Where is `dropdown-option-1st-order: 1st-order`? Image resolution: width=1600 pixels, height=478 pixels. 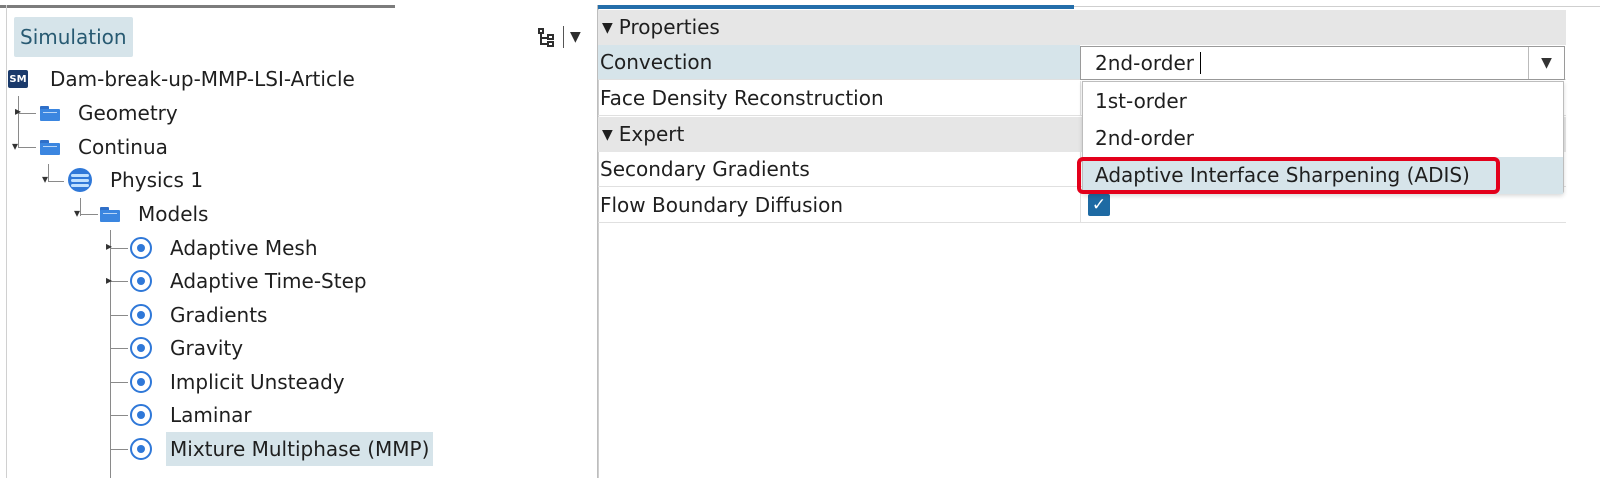 dropdown-option-1st-order: 1st-order is located at coordinates (1323, 101).